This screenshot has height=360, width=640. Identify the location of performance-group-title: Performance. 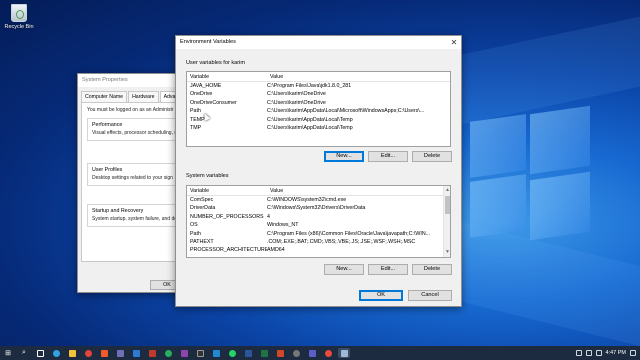
(107, 125).